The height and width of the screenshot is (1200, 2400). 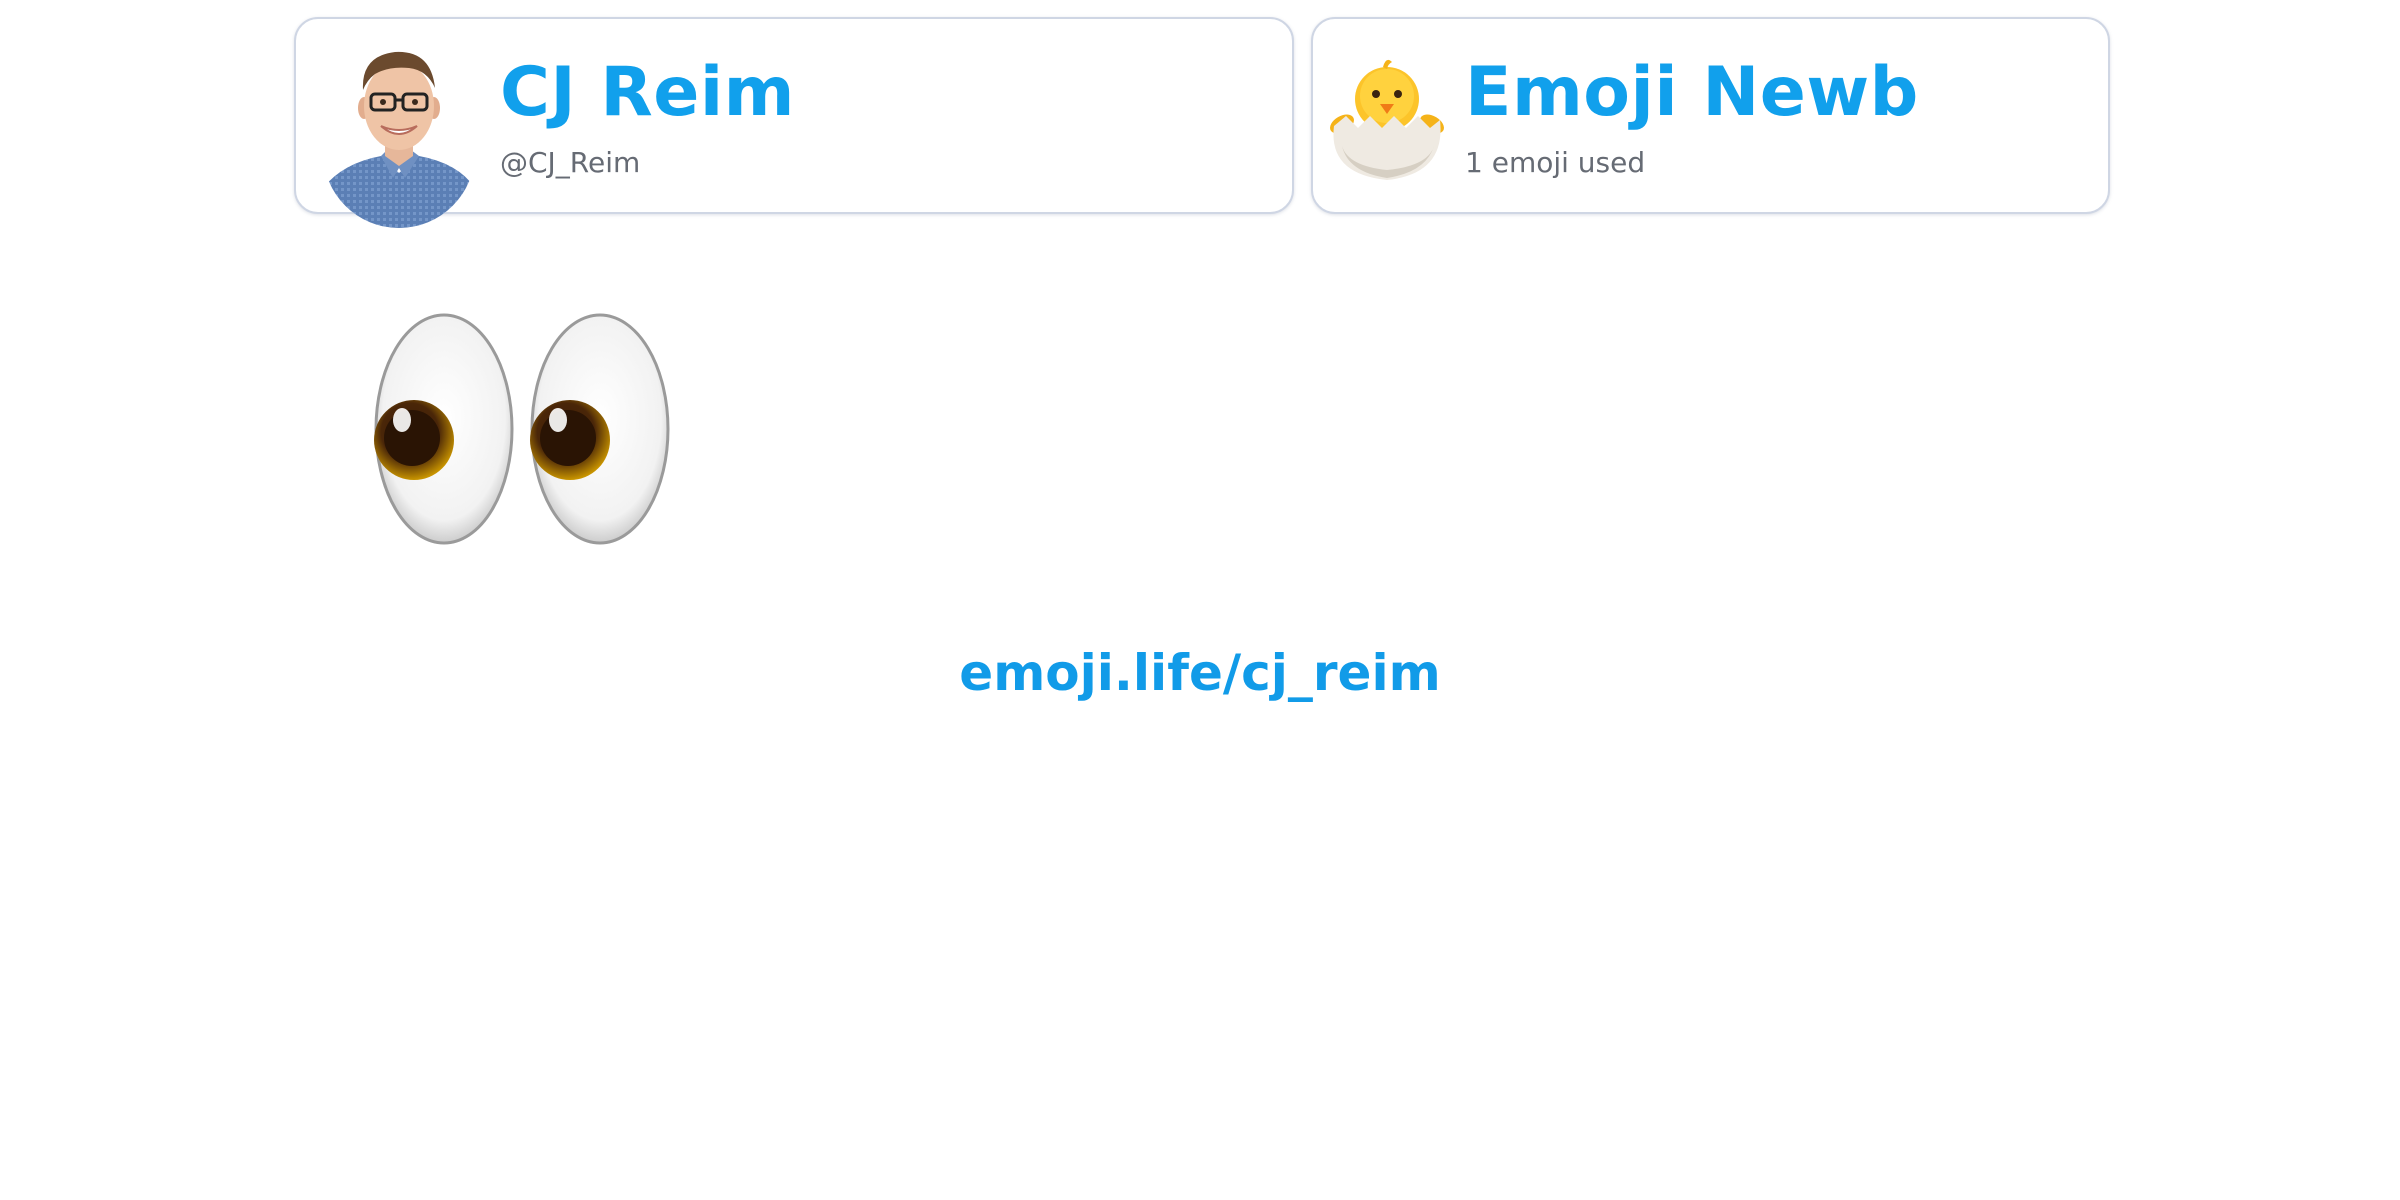 I want to click on avatar, so click(x=399, y=133).